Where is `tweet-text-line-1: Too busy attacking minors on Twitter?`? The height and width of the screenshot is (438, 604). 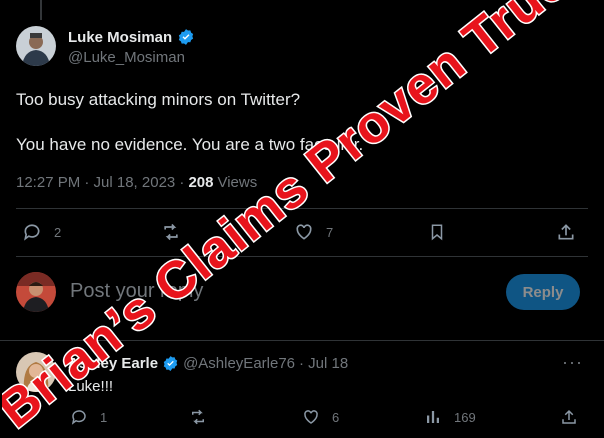
tweet-text-line-1: Too busy attacking minors on Twitter? is located at coordinates (158, 99).